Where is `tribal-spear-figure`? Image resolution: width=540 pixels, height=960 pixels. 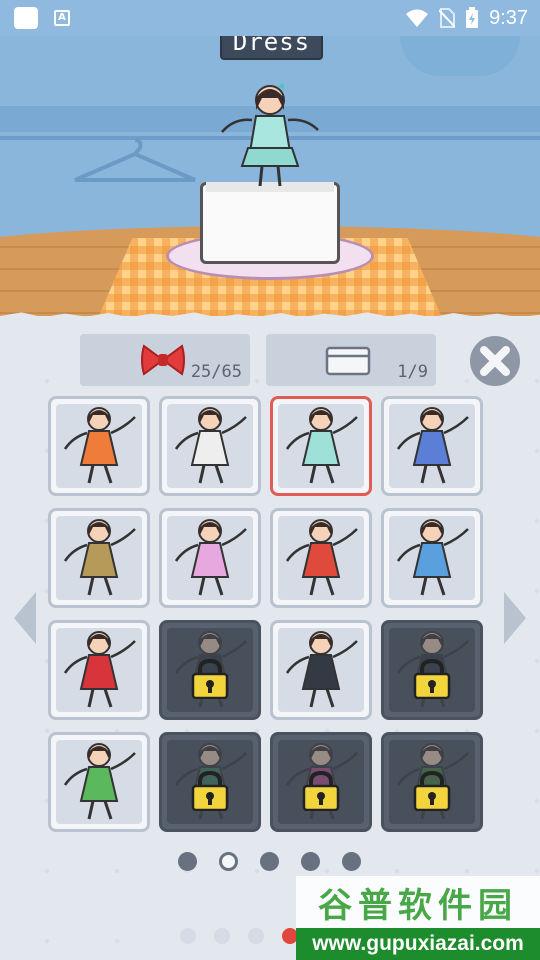
tribal-spear-figure is located at coordinates (99, 557).